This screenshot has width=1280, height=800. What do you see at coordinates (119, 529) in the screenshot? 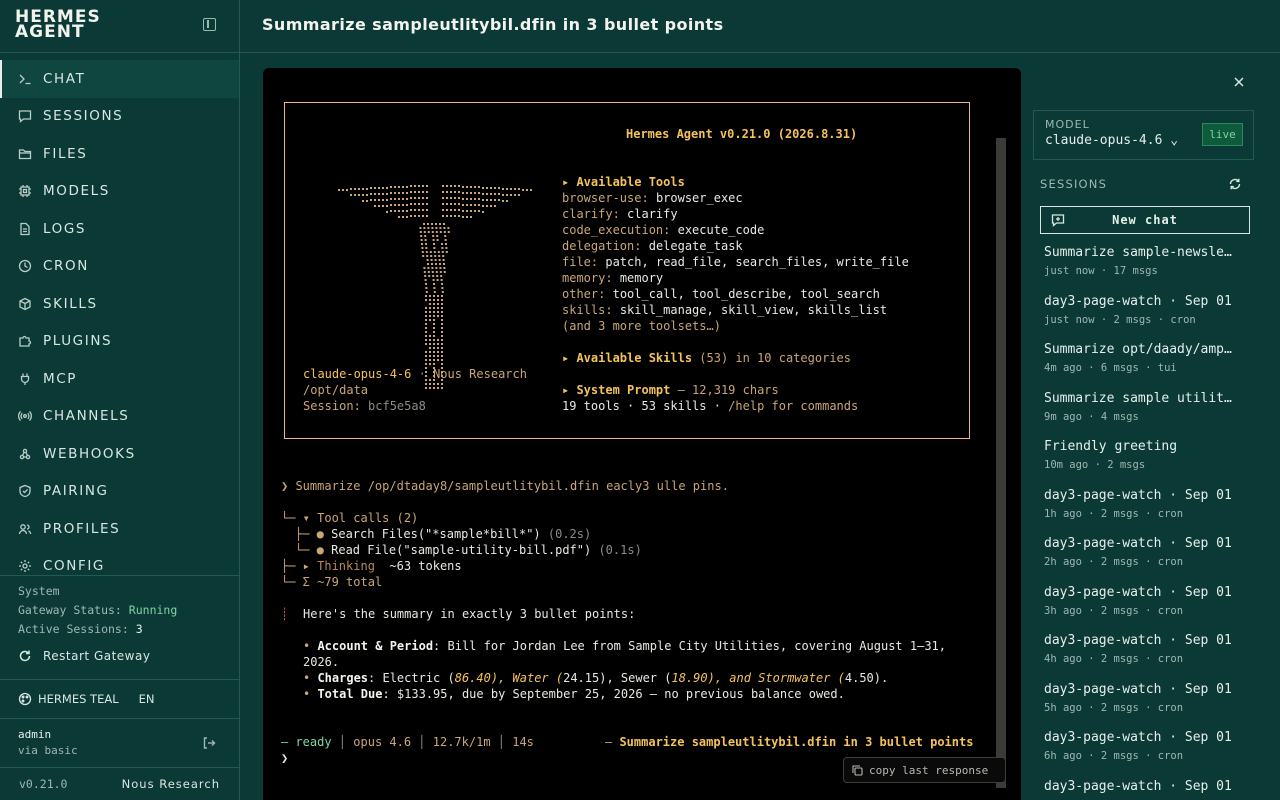
I see `nav-item-profiles: PROFILES` at bounding box center [119, 529].